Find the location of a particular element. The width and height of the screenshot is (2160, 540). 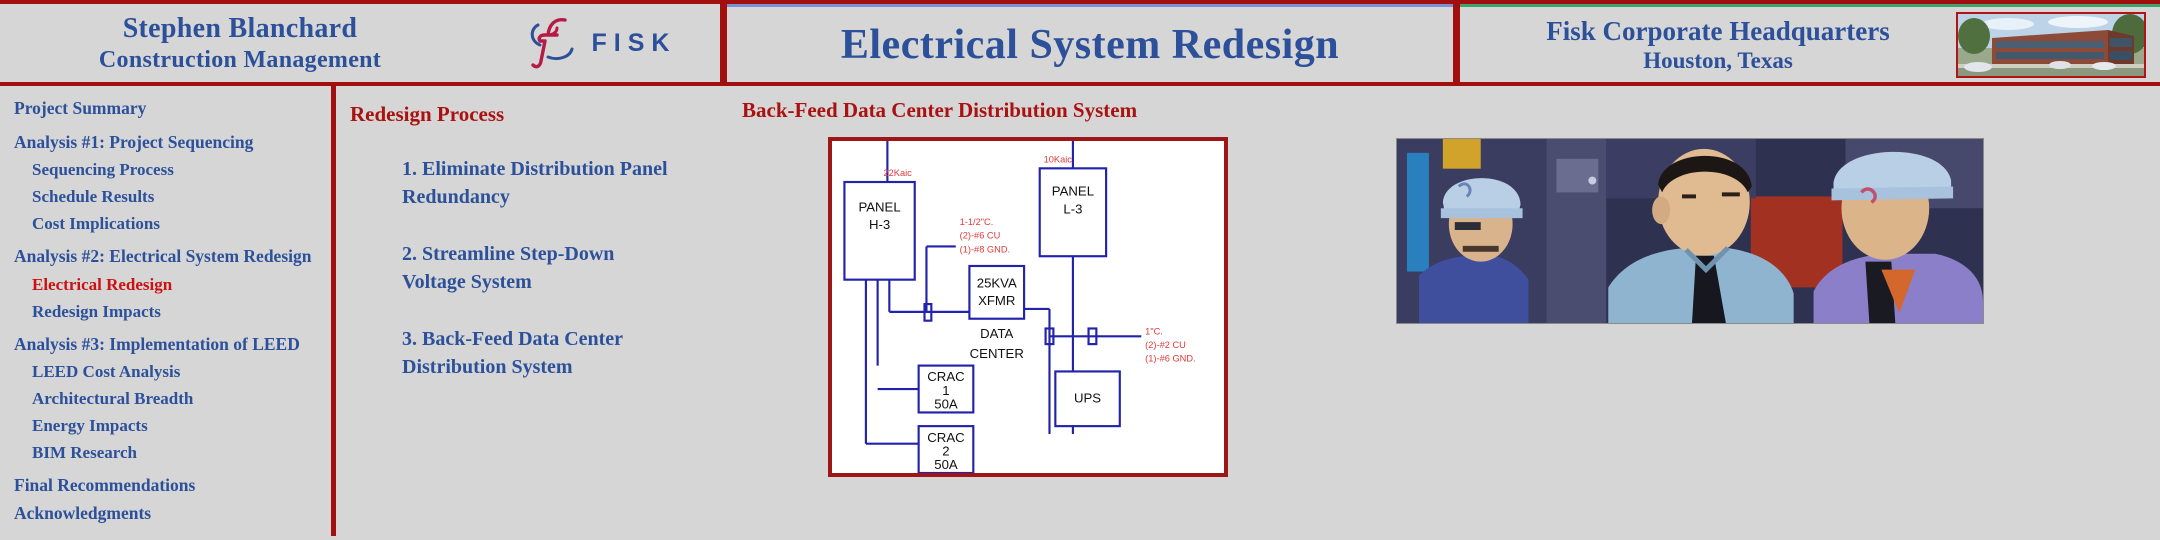

sidebar-item-sequencing-process: Sequencing Process is located at coordinates (184, 169).